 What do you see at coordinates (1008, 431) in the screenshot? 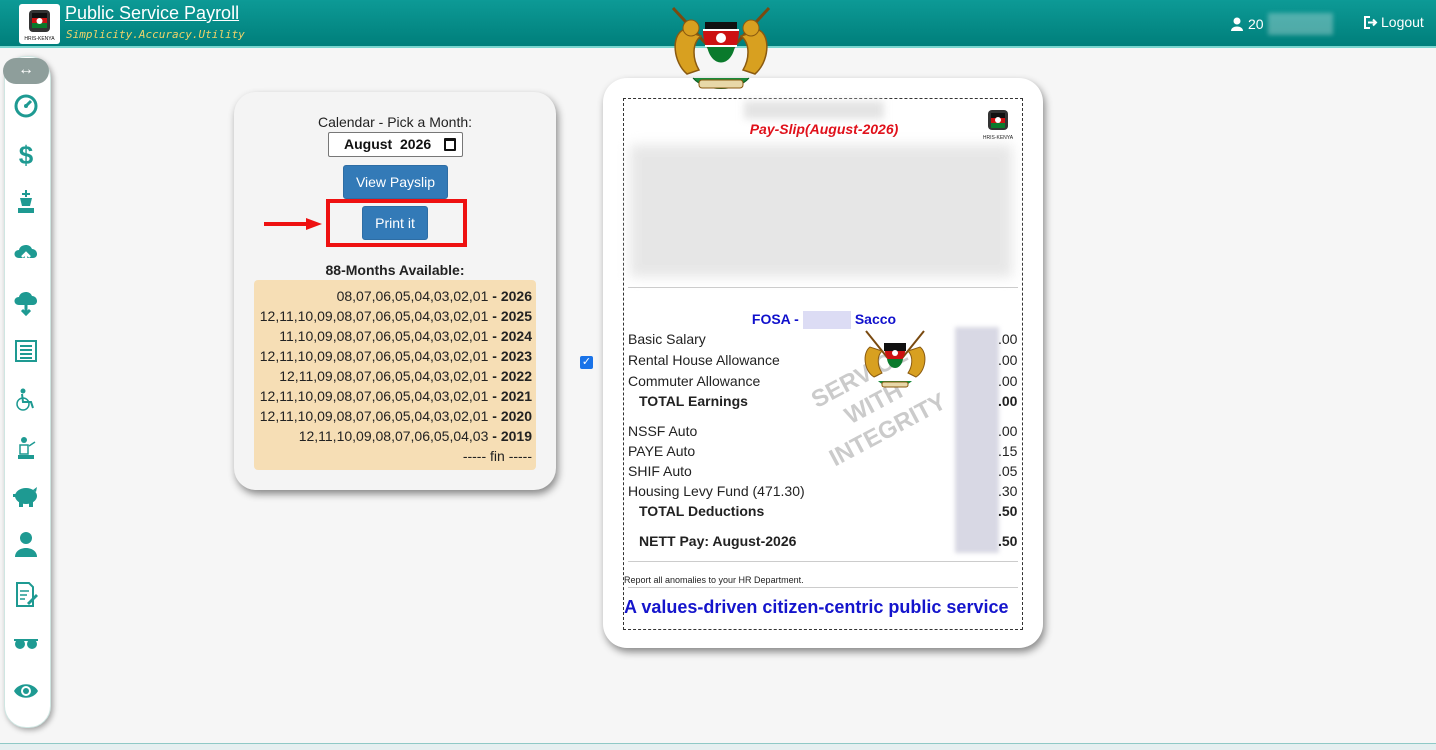
I see `deduction-amount: .00` at bounding box center [1008, 431].